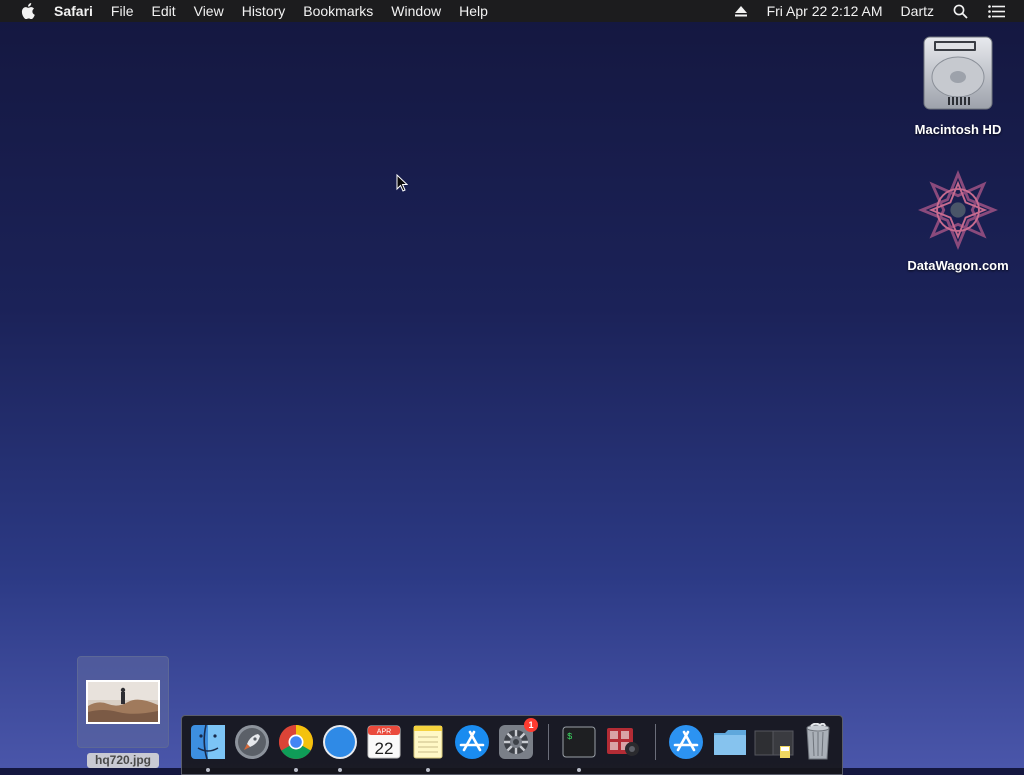  Describe the element at coordinates (384, 732) in the screenshot. I see `calendar-month: APR` at that location.